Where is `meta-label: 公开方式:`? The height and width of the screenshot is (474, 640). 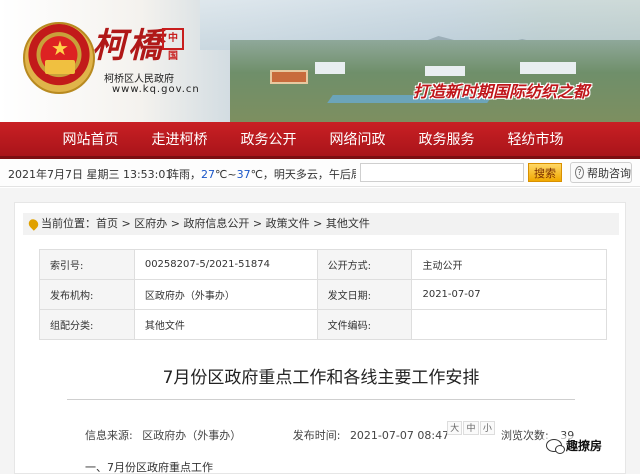
meta-label: 公开方式: is located at coordinates (364, 264).